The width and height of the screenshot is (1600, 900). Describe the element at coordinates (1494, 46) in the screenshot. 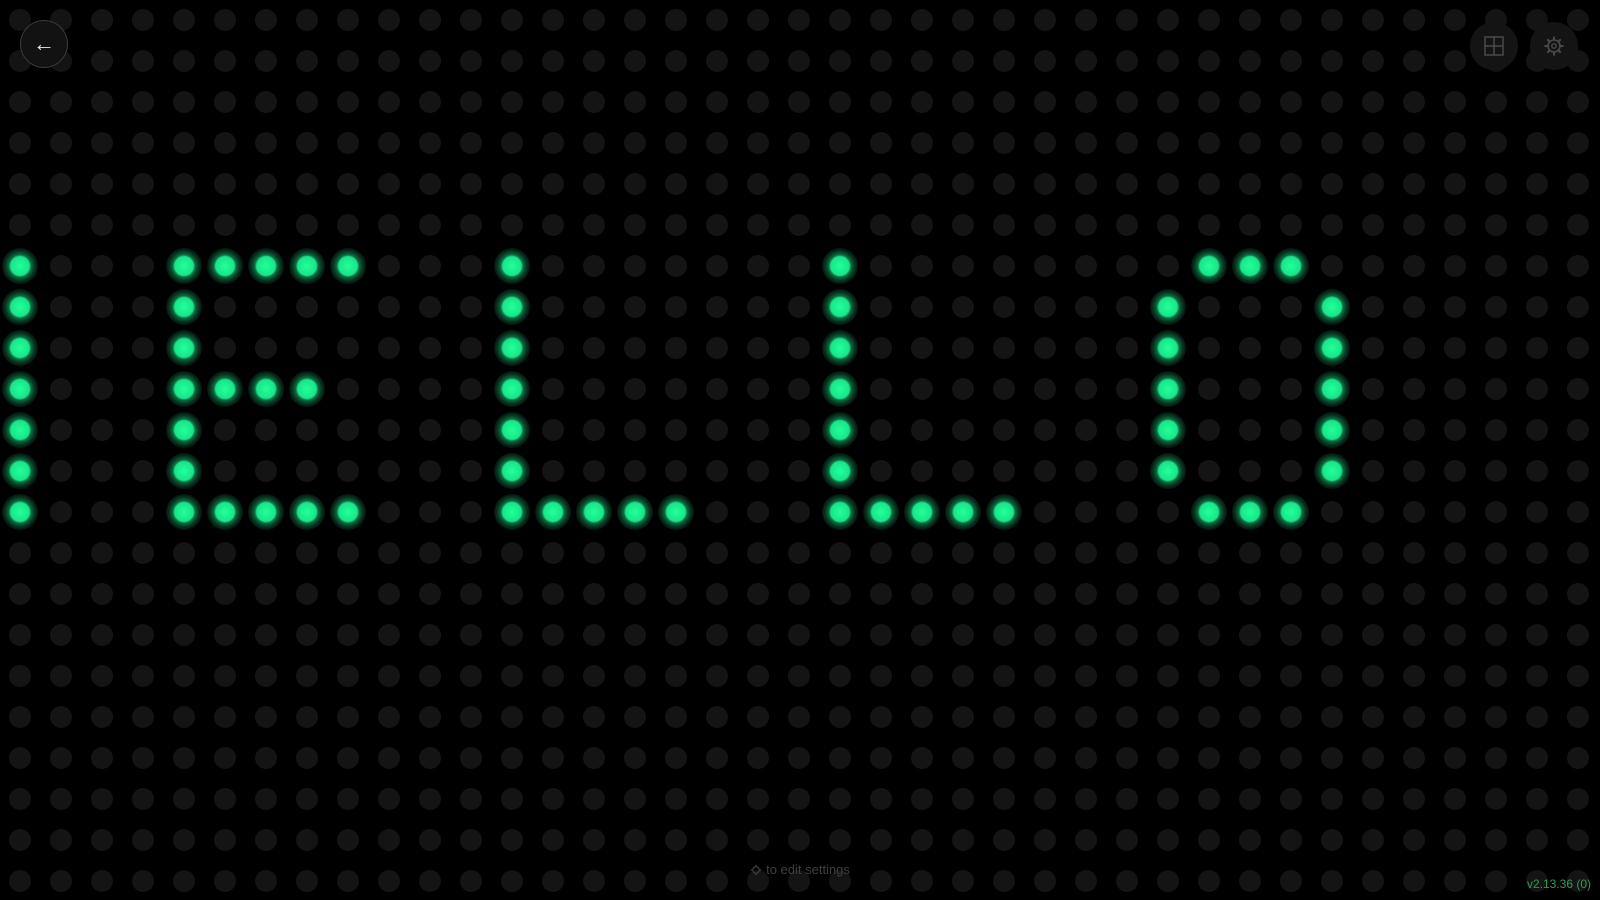

I see `grid-button` at that location.